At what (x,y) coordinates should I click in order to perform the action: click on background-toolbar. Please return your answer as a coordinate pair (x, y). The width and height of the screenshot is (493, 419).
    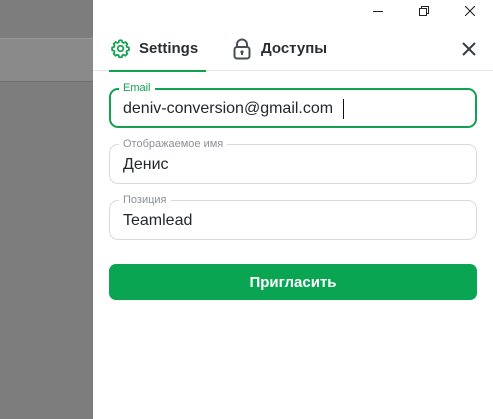
    Looking at the image, I should click on (46, 60).